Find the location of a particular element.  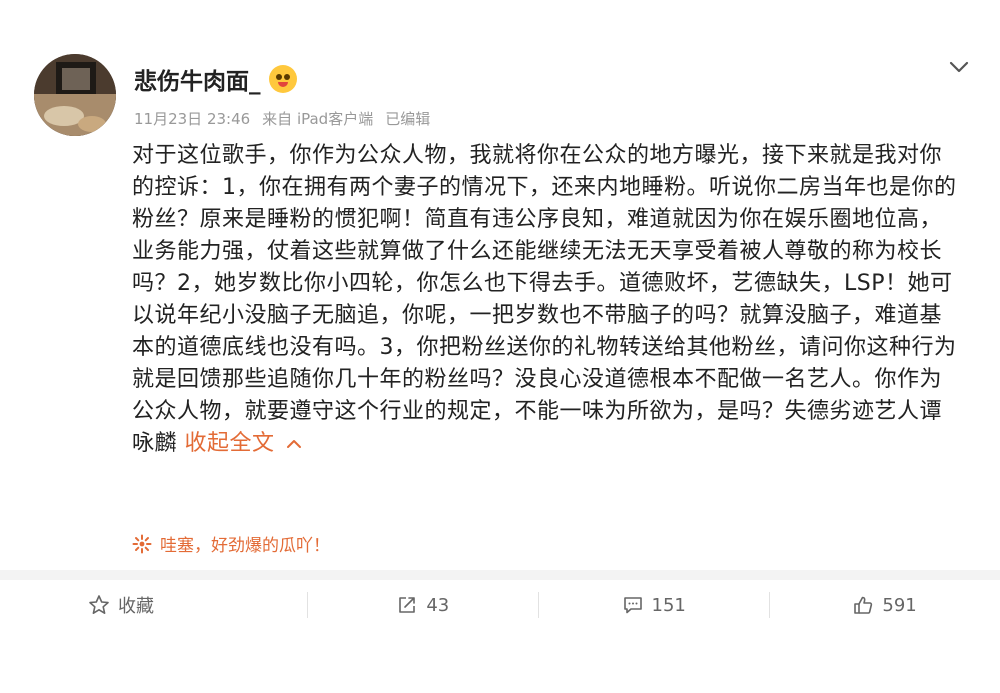

like-count: 591 is located at coordinates (899, 605).